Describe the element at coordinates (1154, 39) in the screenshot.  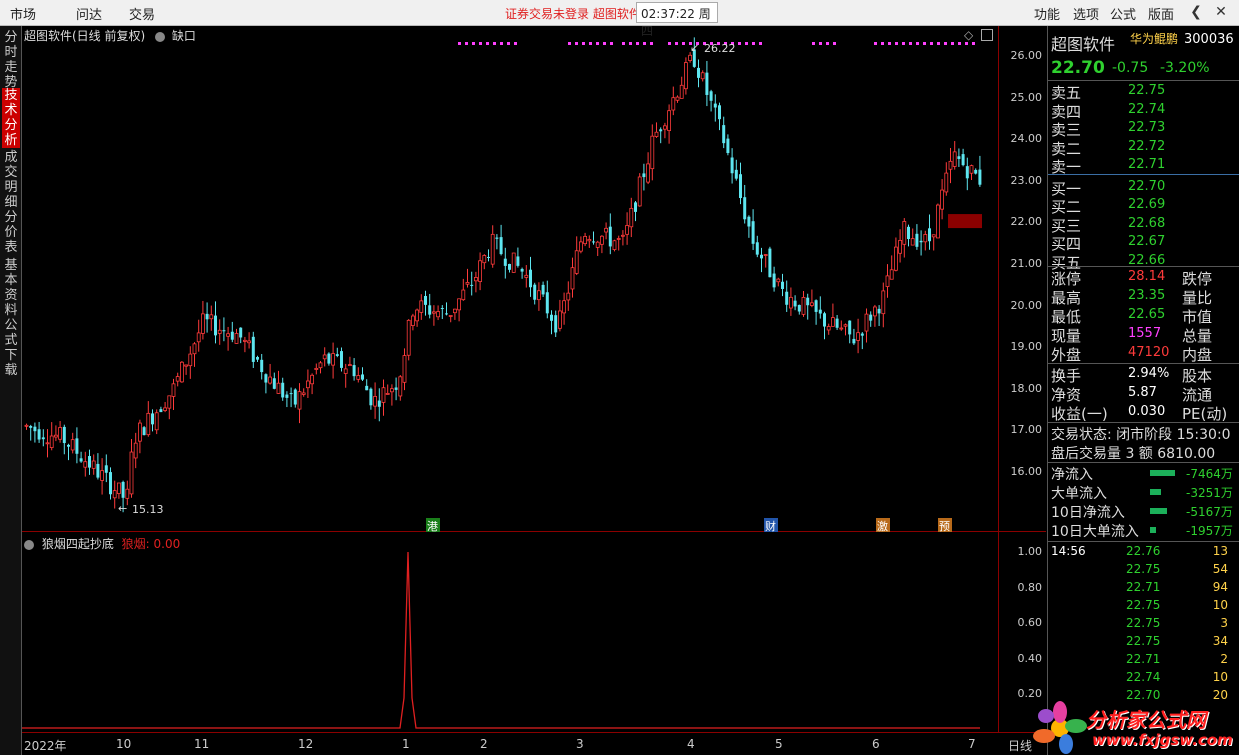
I see `concept-tag: 华为鲲鹏` at that location.